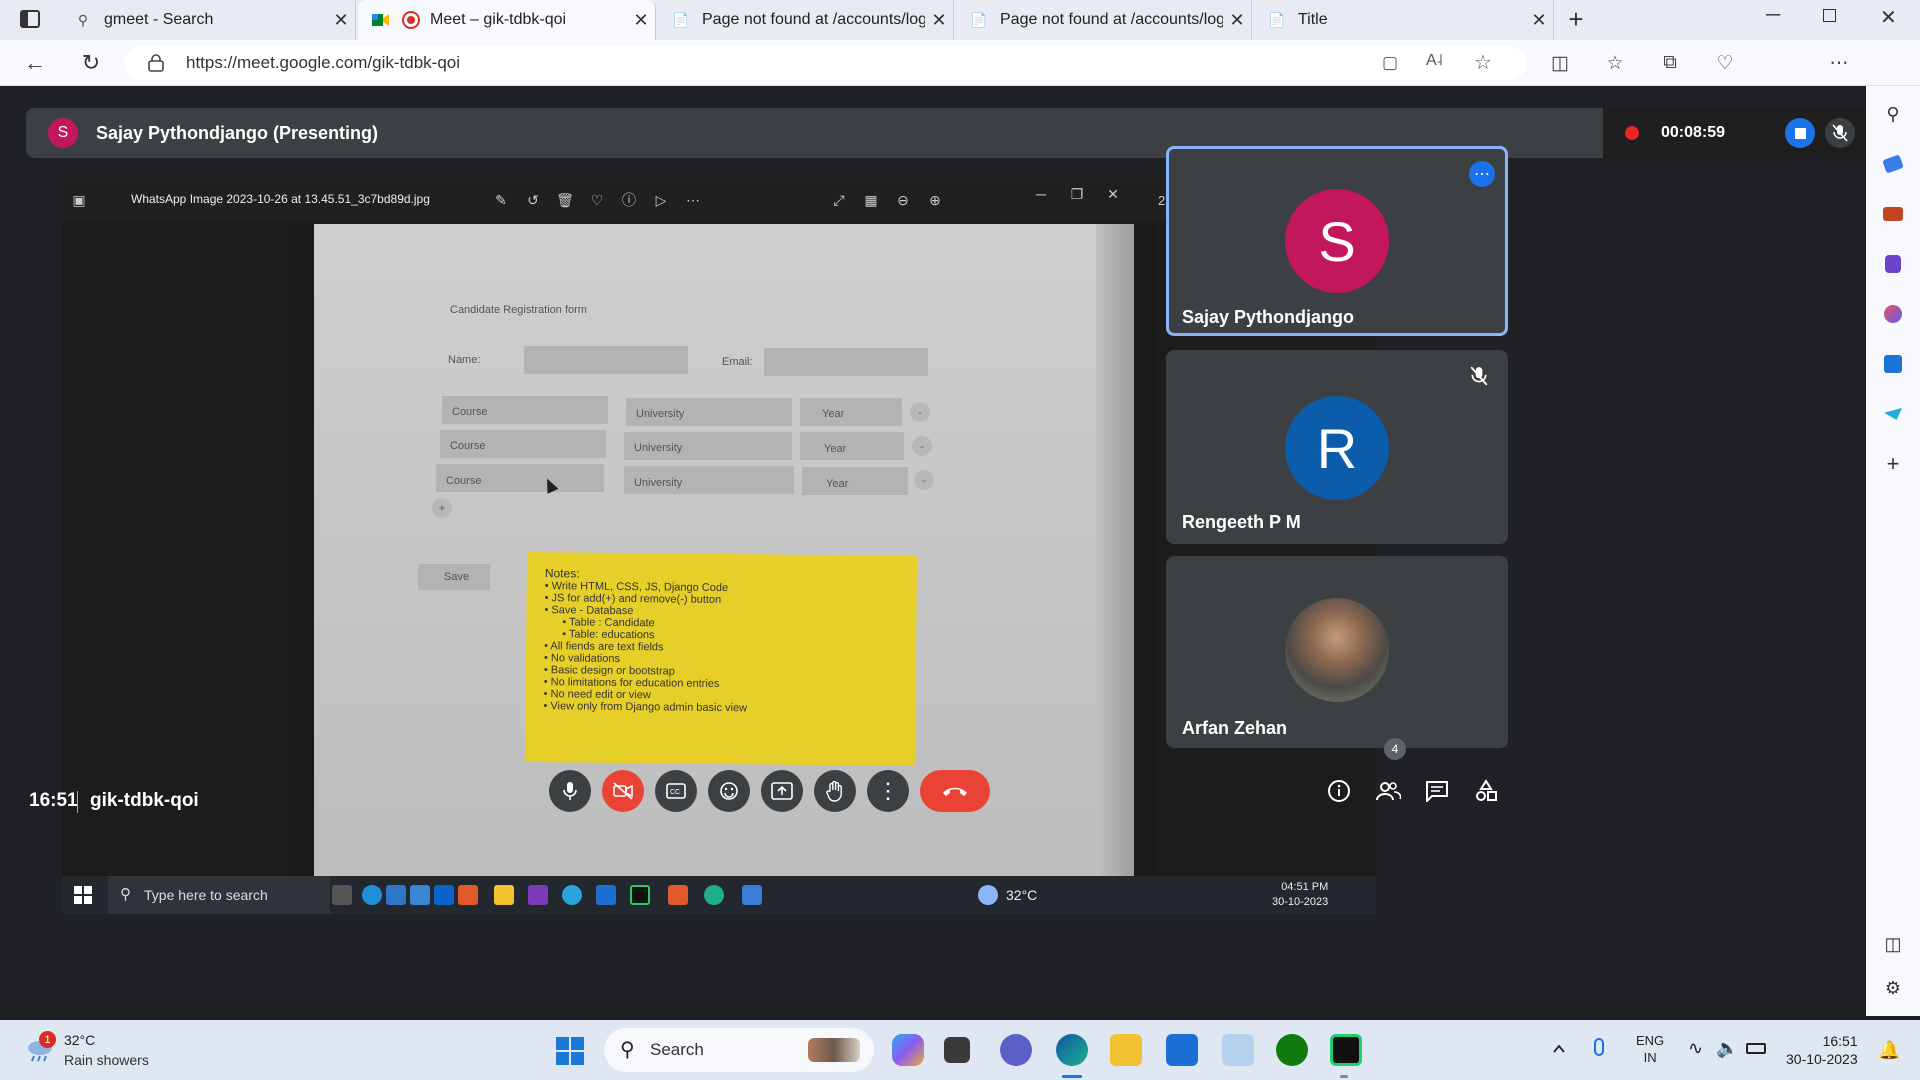 Image resolution: width=1920 pixels, height=1080 pixels. I want to click on windows-start-button, so click(570, 1051).